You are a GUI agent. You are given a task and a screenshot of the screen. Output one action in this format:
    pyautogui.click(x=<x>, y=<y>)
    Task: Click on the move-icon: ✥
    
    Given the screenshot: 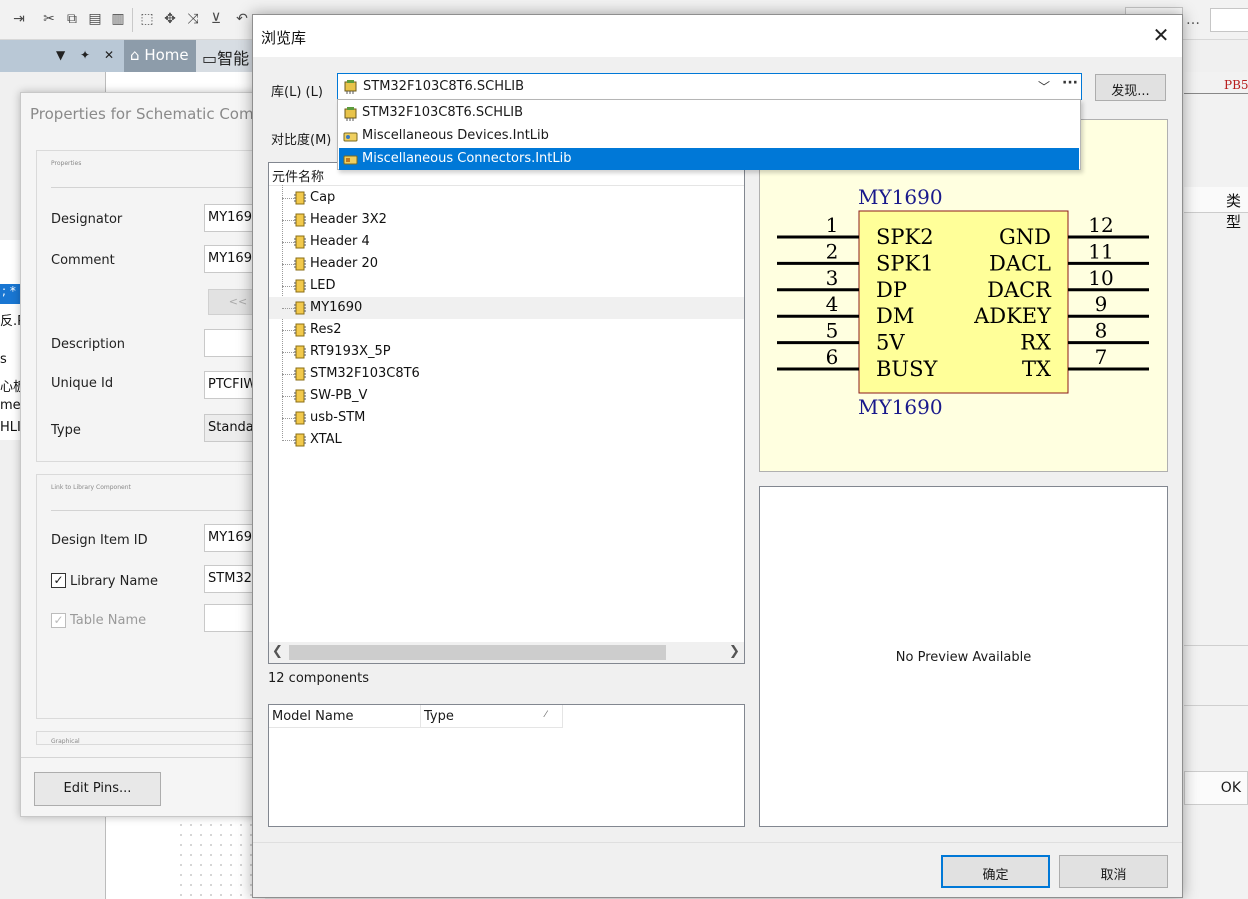 What is the action you would take?
    pyautogui.click(x=170, y=19)
    